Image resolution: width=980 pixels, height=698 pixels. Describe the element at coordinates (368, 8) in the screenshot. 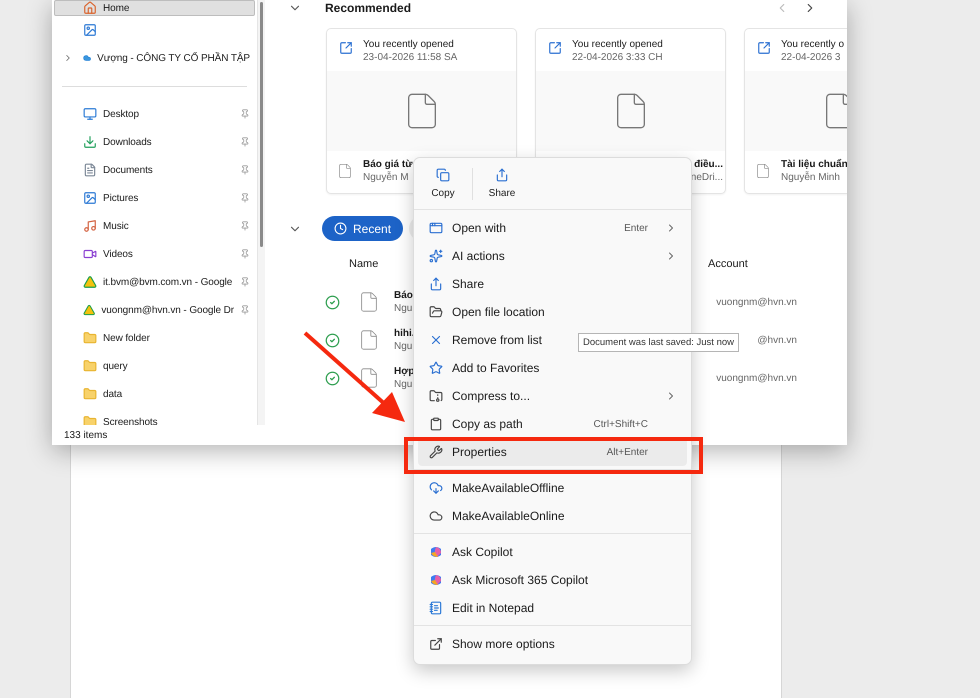

I see `section-title: Recommended` at that location.